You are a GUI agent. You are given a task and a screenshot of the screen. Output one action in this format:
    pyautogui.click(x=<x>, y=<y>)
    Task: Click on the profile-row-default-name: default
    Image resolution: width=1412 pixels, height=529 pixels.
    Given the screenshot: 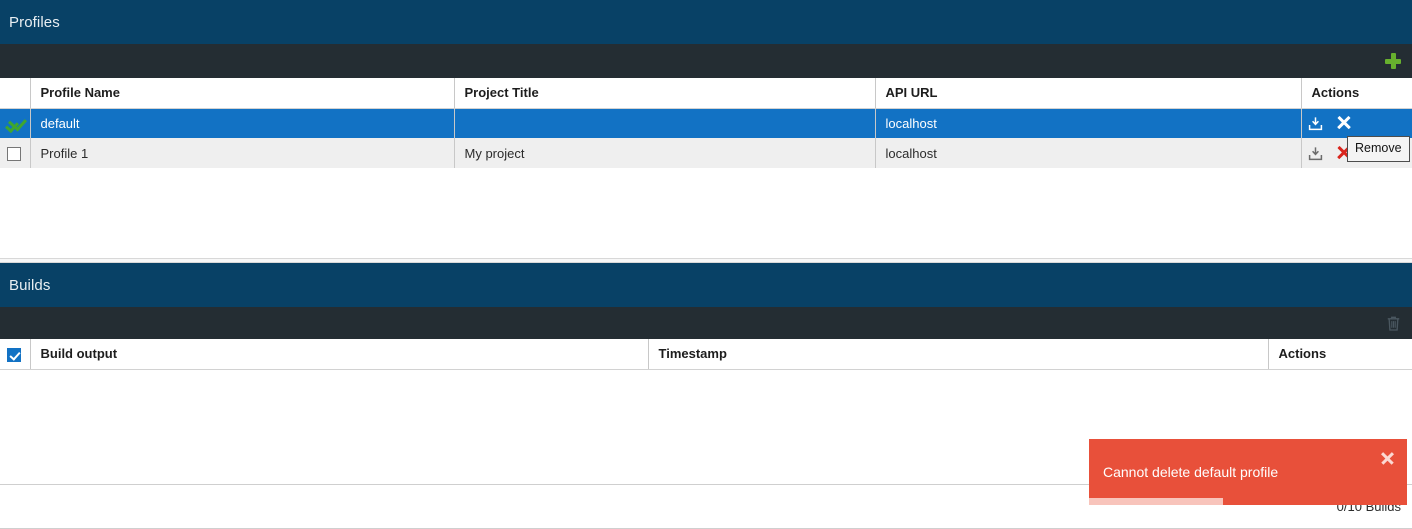 What is the action you would take?
    pyautogui.click(x=241, y=123)
    